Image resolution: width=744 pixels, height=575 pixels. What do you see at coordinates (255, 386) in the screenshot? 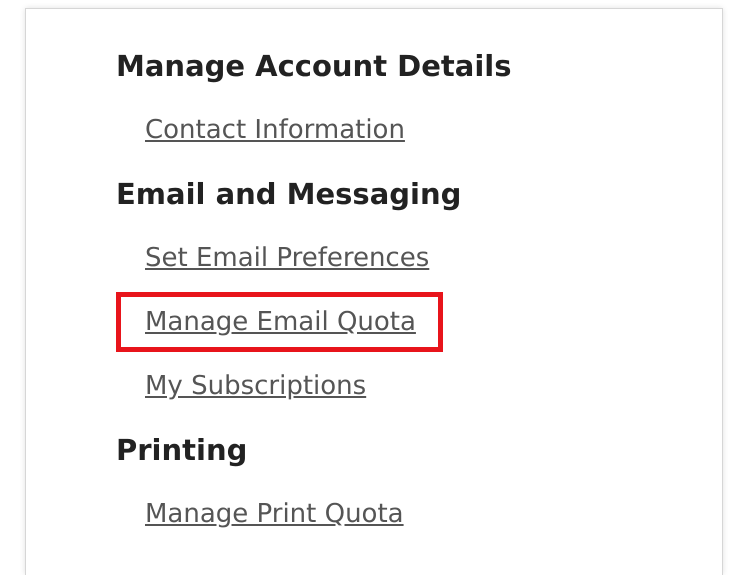
I see `menu-link: My Subscriptions` at bounding box center [255, 386].